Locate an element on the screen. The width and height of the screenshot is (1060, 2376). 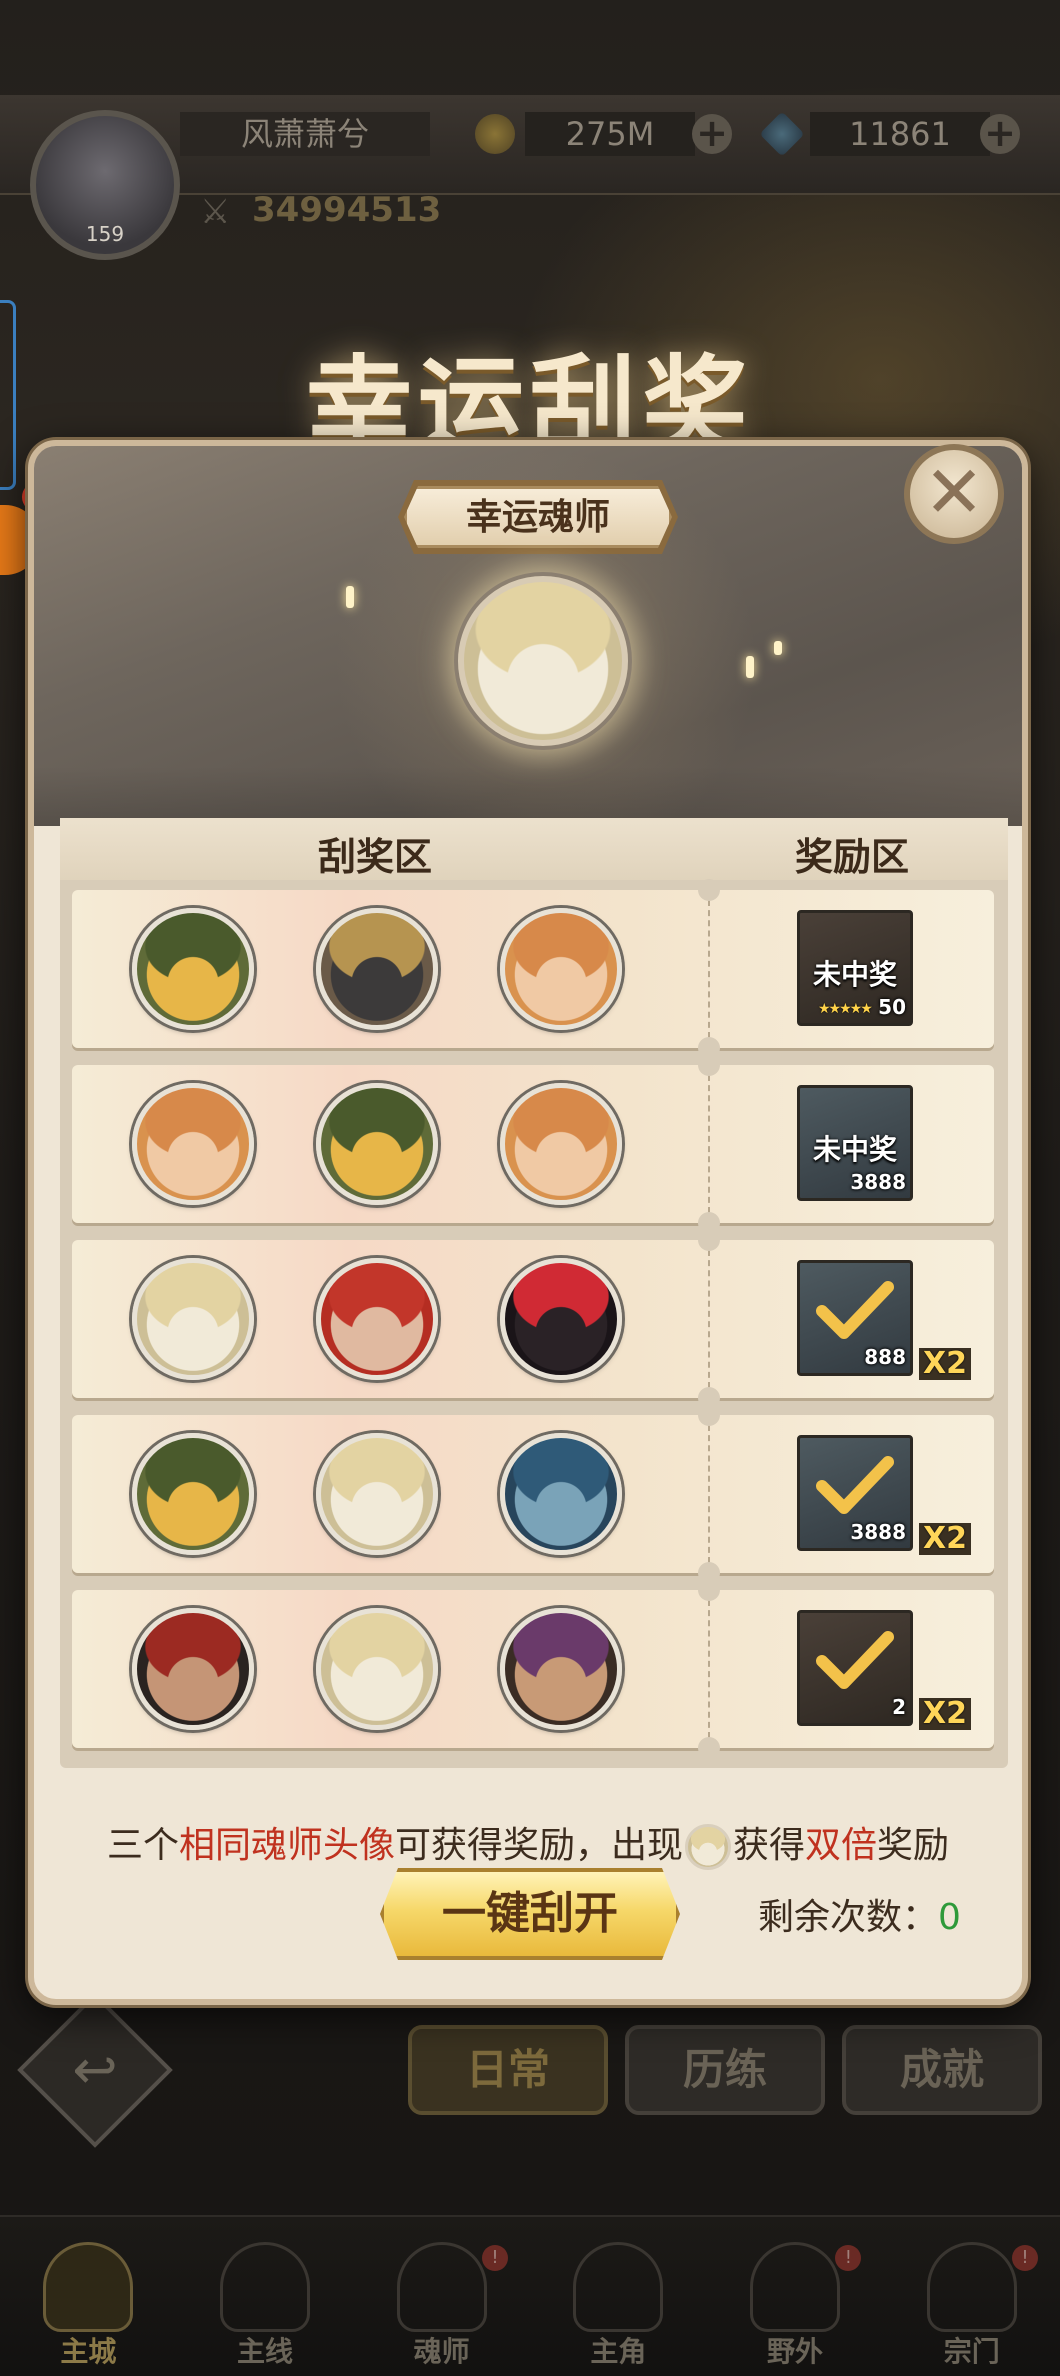
nav-sect: 宗门 ! is located at coordinates (971, 2296).